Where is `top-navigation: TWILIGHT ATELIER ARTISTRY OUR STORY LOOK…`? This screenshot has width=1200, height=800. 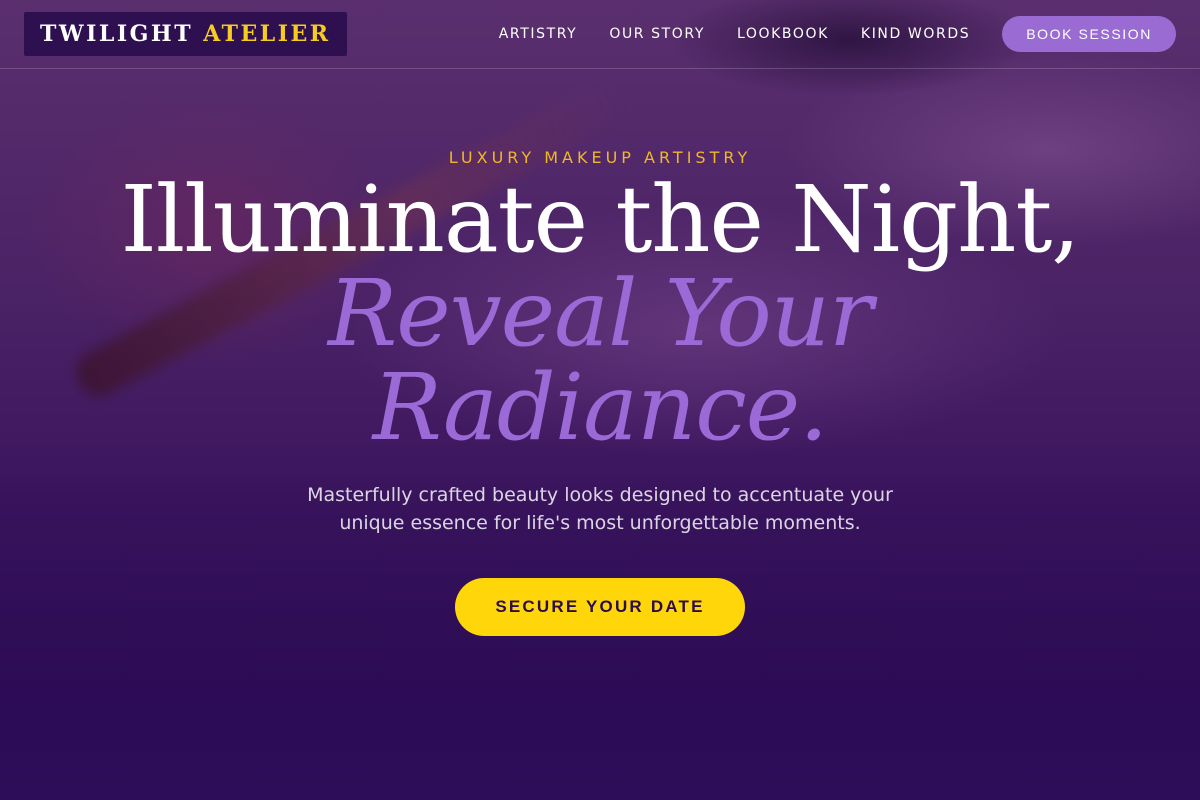
top-navigation: TWILIGHT ATELIER ARTISTRY OUR STORY LOOK… is located at coordinates (600, 34).